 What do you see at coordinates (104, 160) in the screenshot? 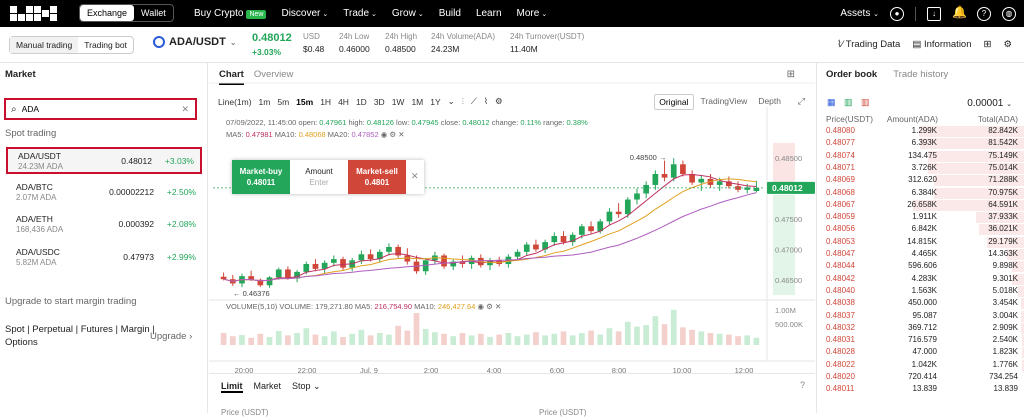
I see `market-row-ada-usdt: ADA/USDT 24.23M ADA 0.48012 +3.03%` at bounding box center [104, 160].